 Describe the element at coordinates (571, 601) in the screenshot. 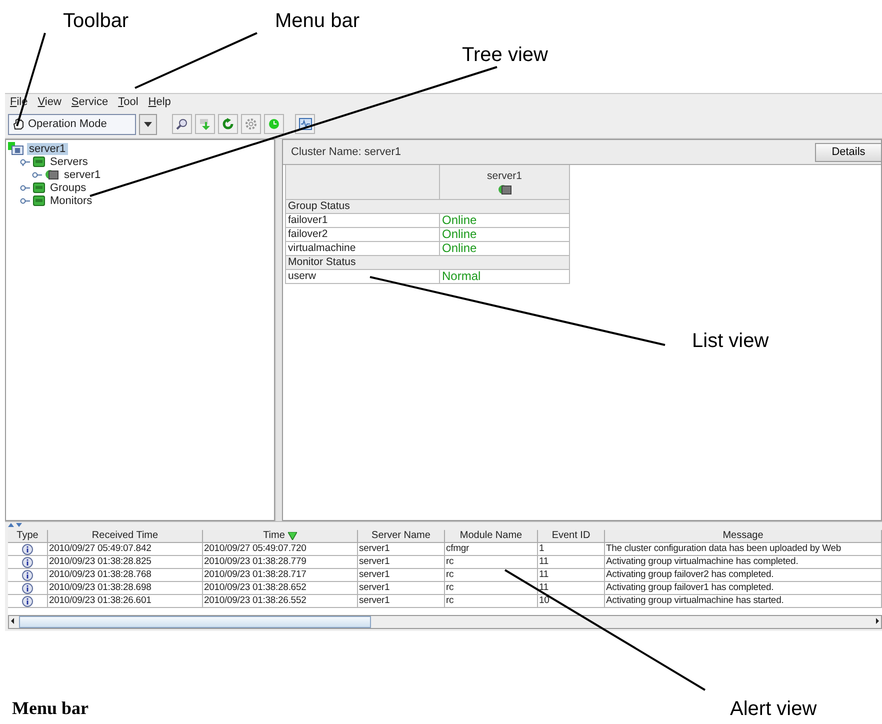

I see `event-id-cell: 10` at that location.